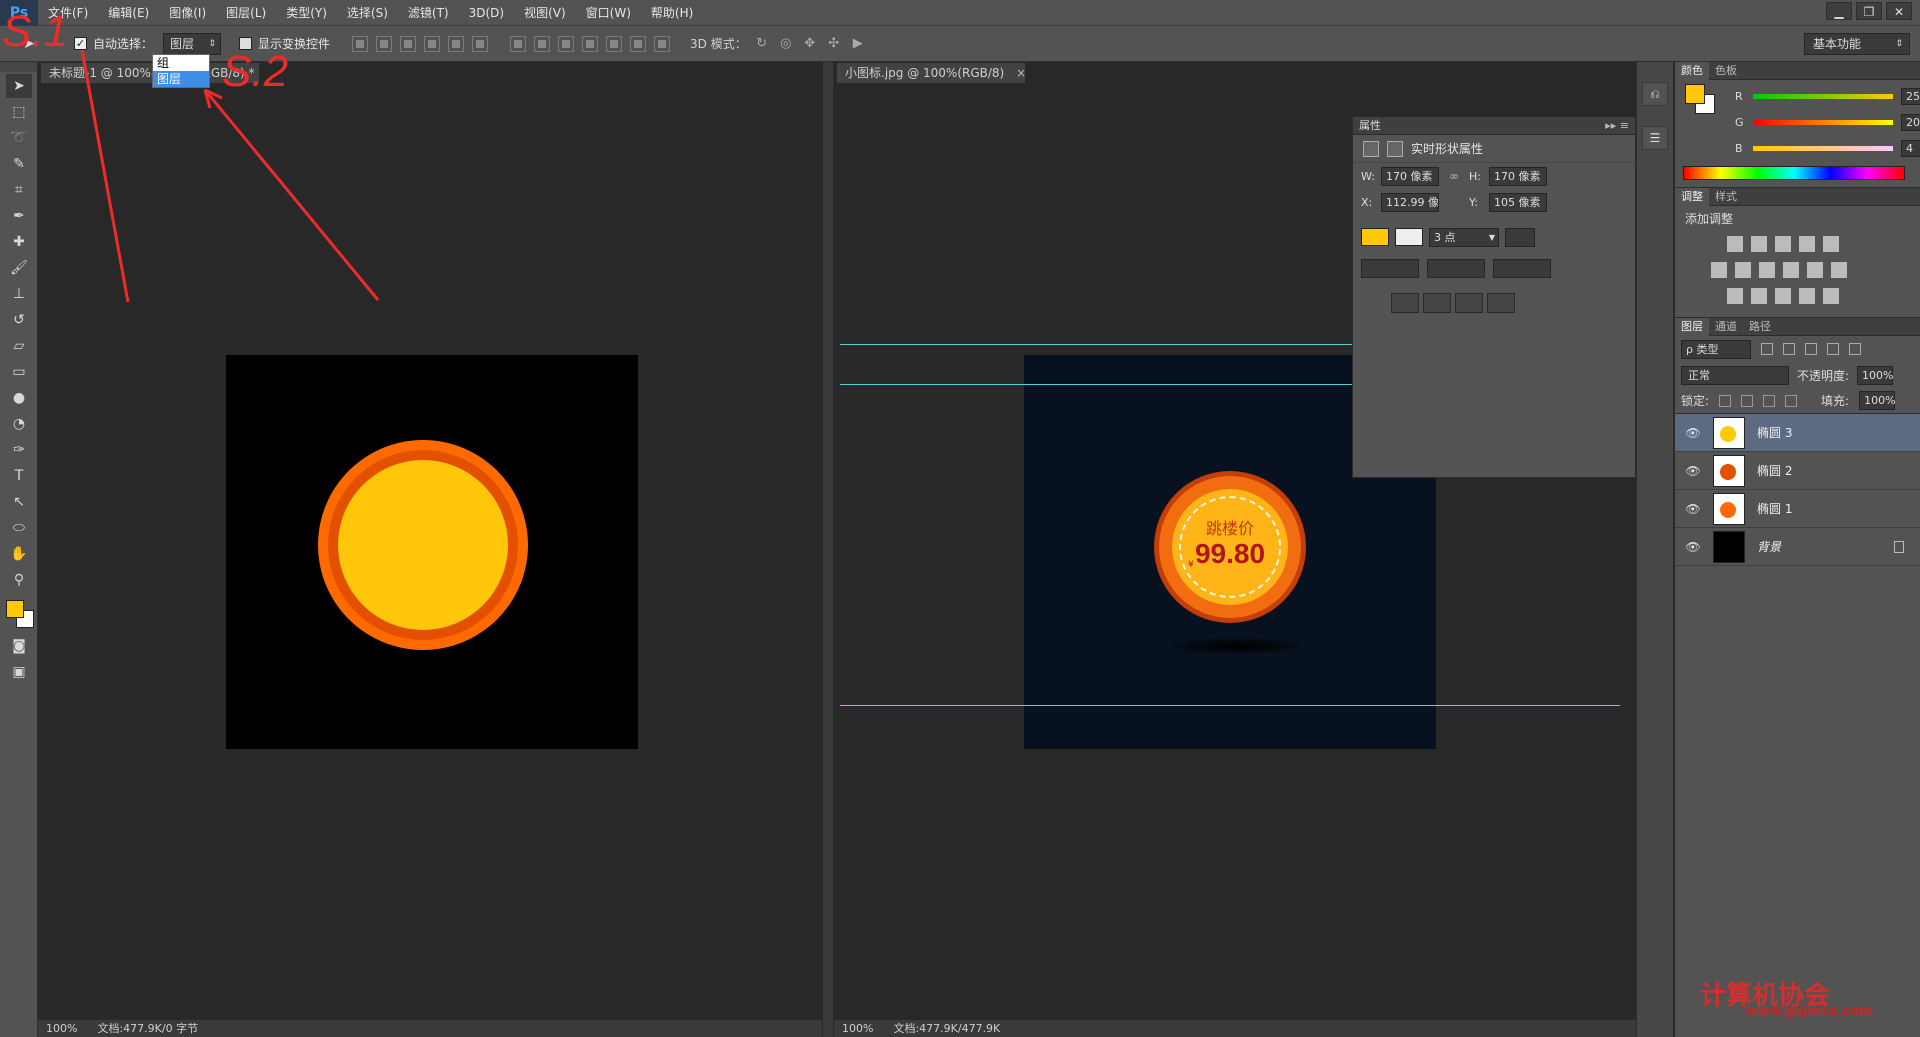  What do you see at coordinates (1839, 11) in the screenshot?
I see `minimize-button: ▁` at bounding box center [1839, 11].